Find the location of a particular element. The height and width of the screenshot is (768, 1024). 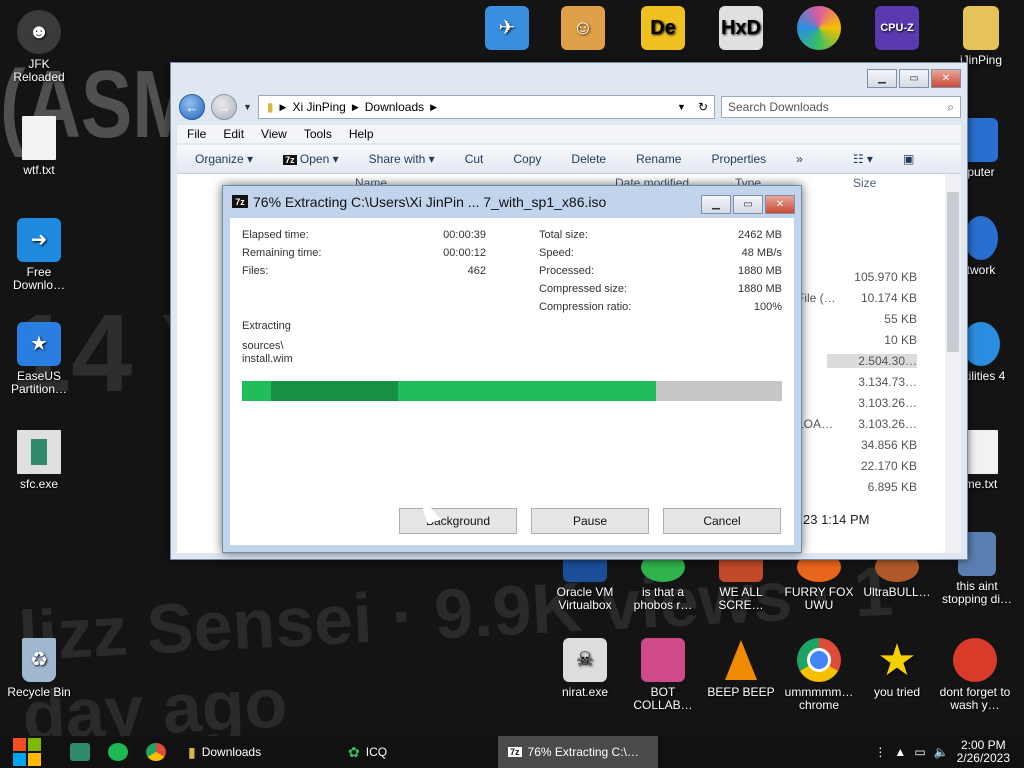

desktop-icon-doctor: ☺ is located at coordinates (583, 30).